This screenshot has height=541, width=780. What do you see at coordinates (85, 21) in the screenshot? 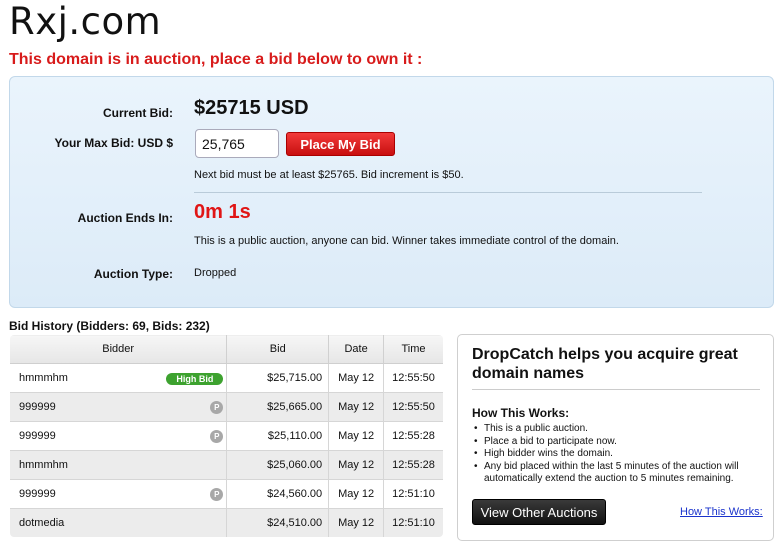
I see `domain-title: Rxj.com` at bounding box center [85, 21].